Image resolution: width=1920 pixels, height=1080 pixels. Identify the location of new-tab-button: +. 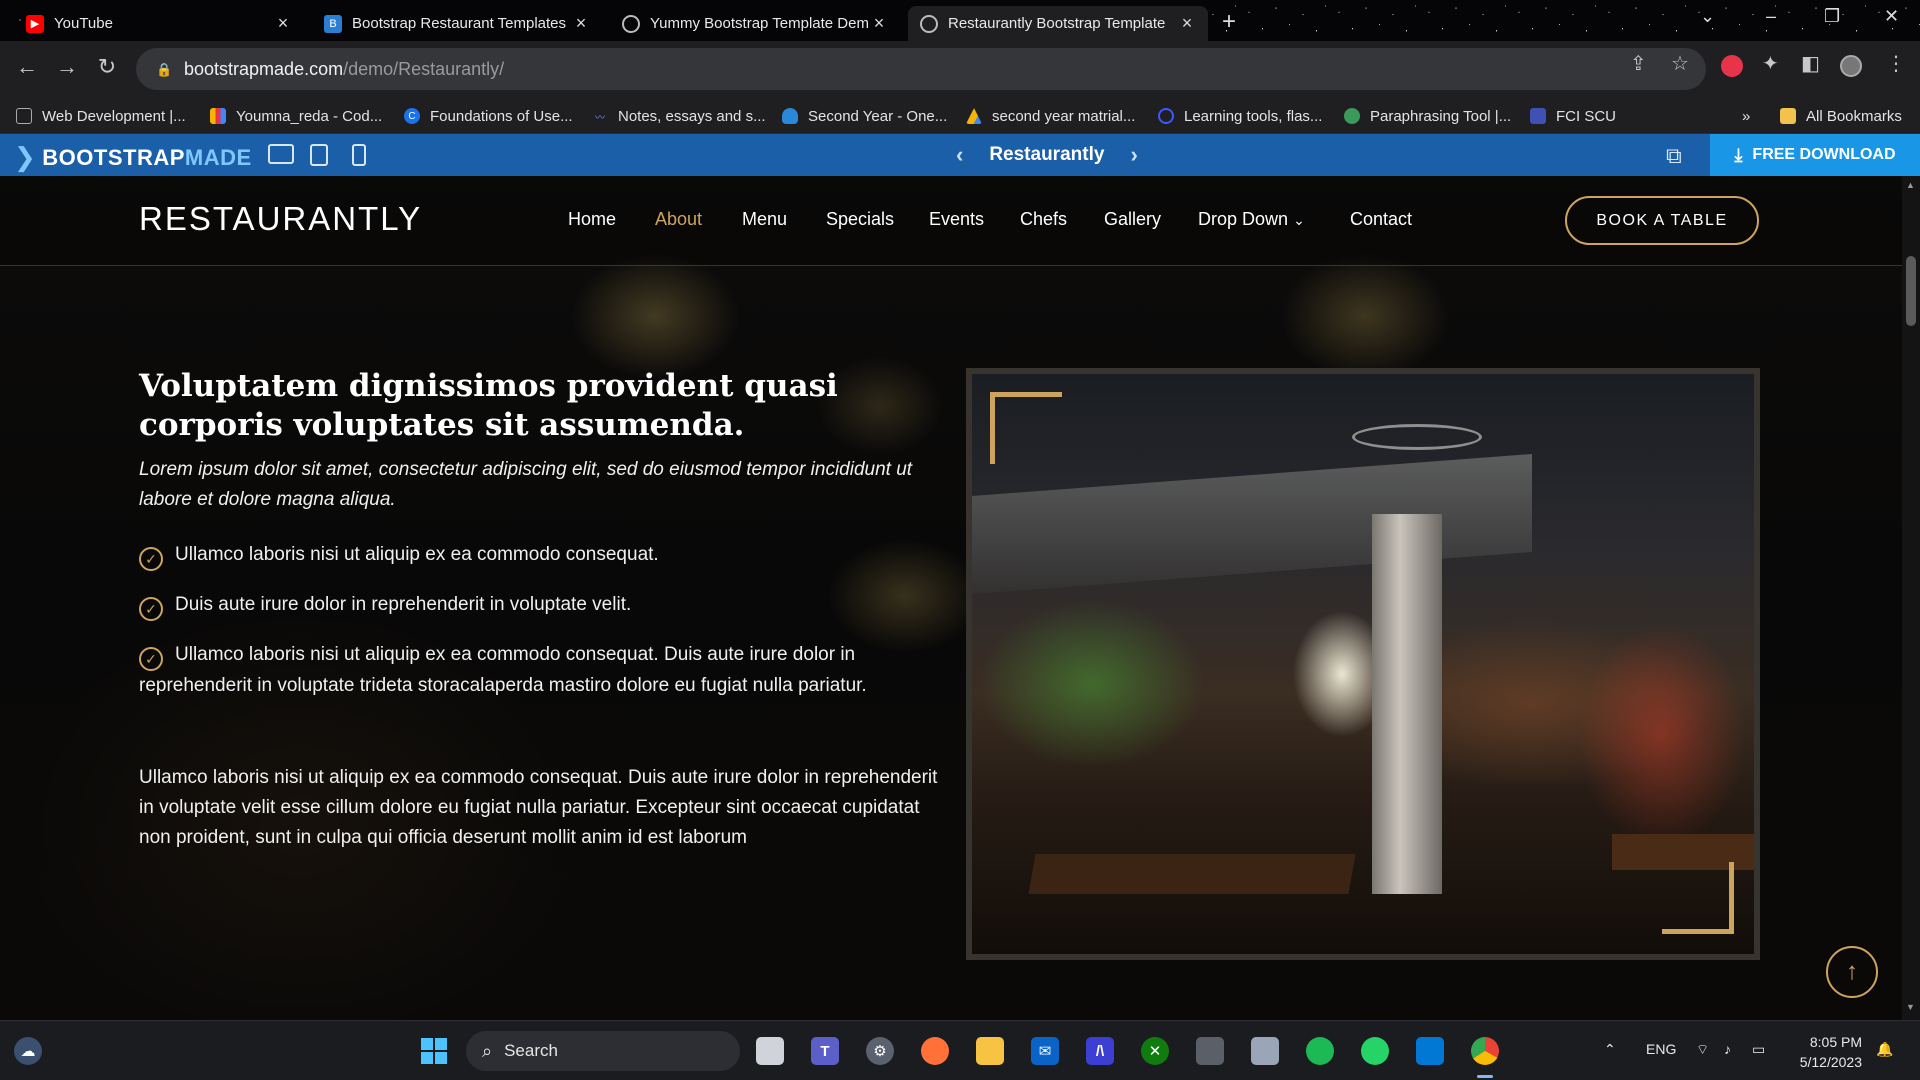
(1229, 22).